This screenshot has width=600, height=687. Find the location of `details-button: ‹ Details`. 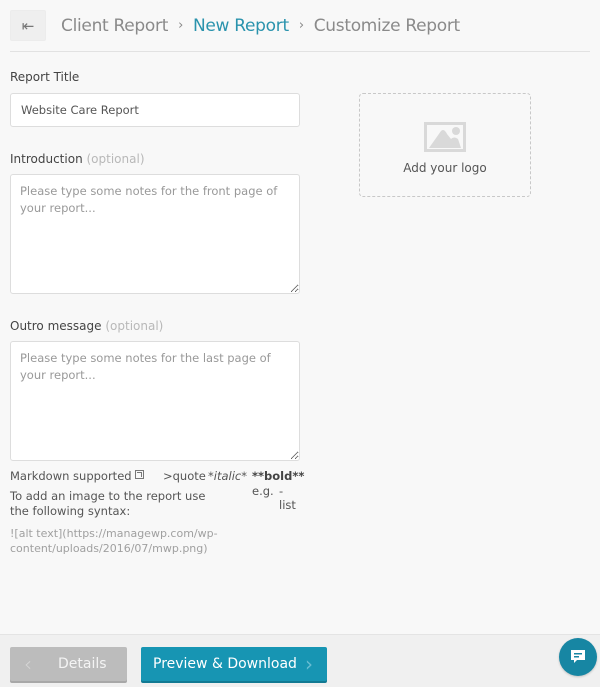

details-button: ‹ Details is located at coordinates (68, 664).